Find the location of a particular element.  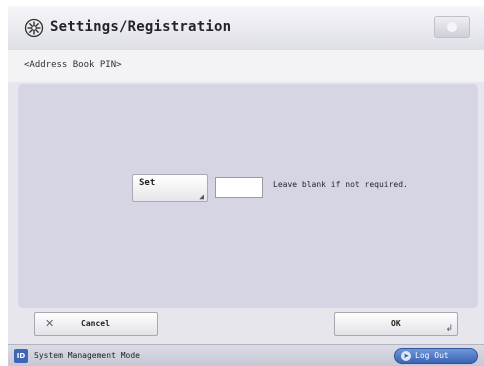

ok-button: OK ↲ is located at coordinates (396, 324).